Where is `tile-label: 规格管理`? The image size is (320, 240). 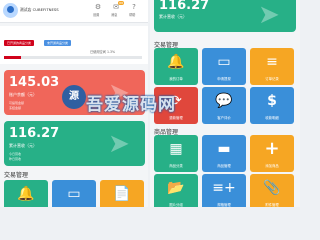 tile-label: 规格管理 is located at coordinates (224, 205).